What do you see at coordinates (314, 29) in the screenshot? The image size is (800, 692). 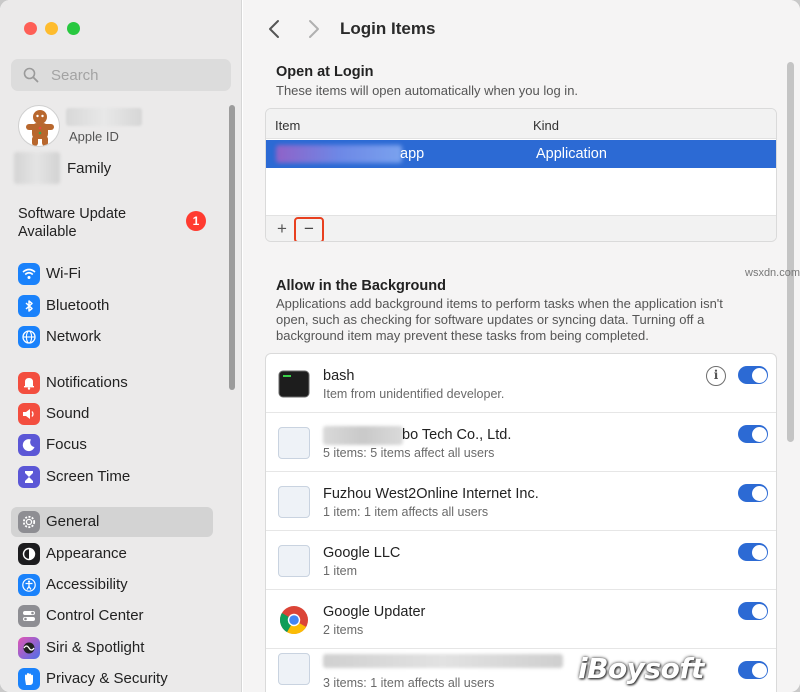 I see `forward-chevron-icon` at bounding box center [314, 29].